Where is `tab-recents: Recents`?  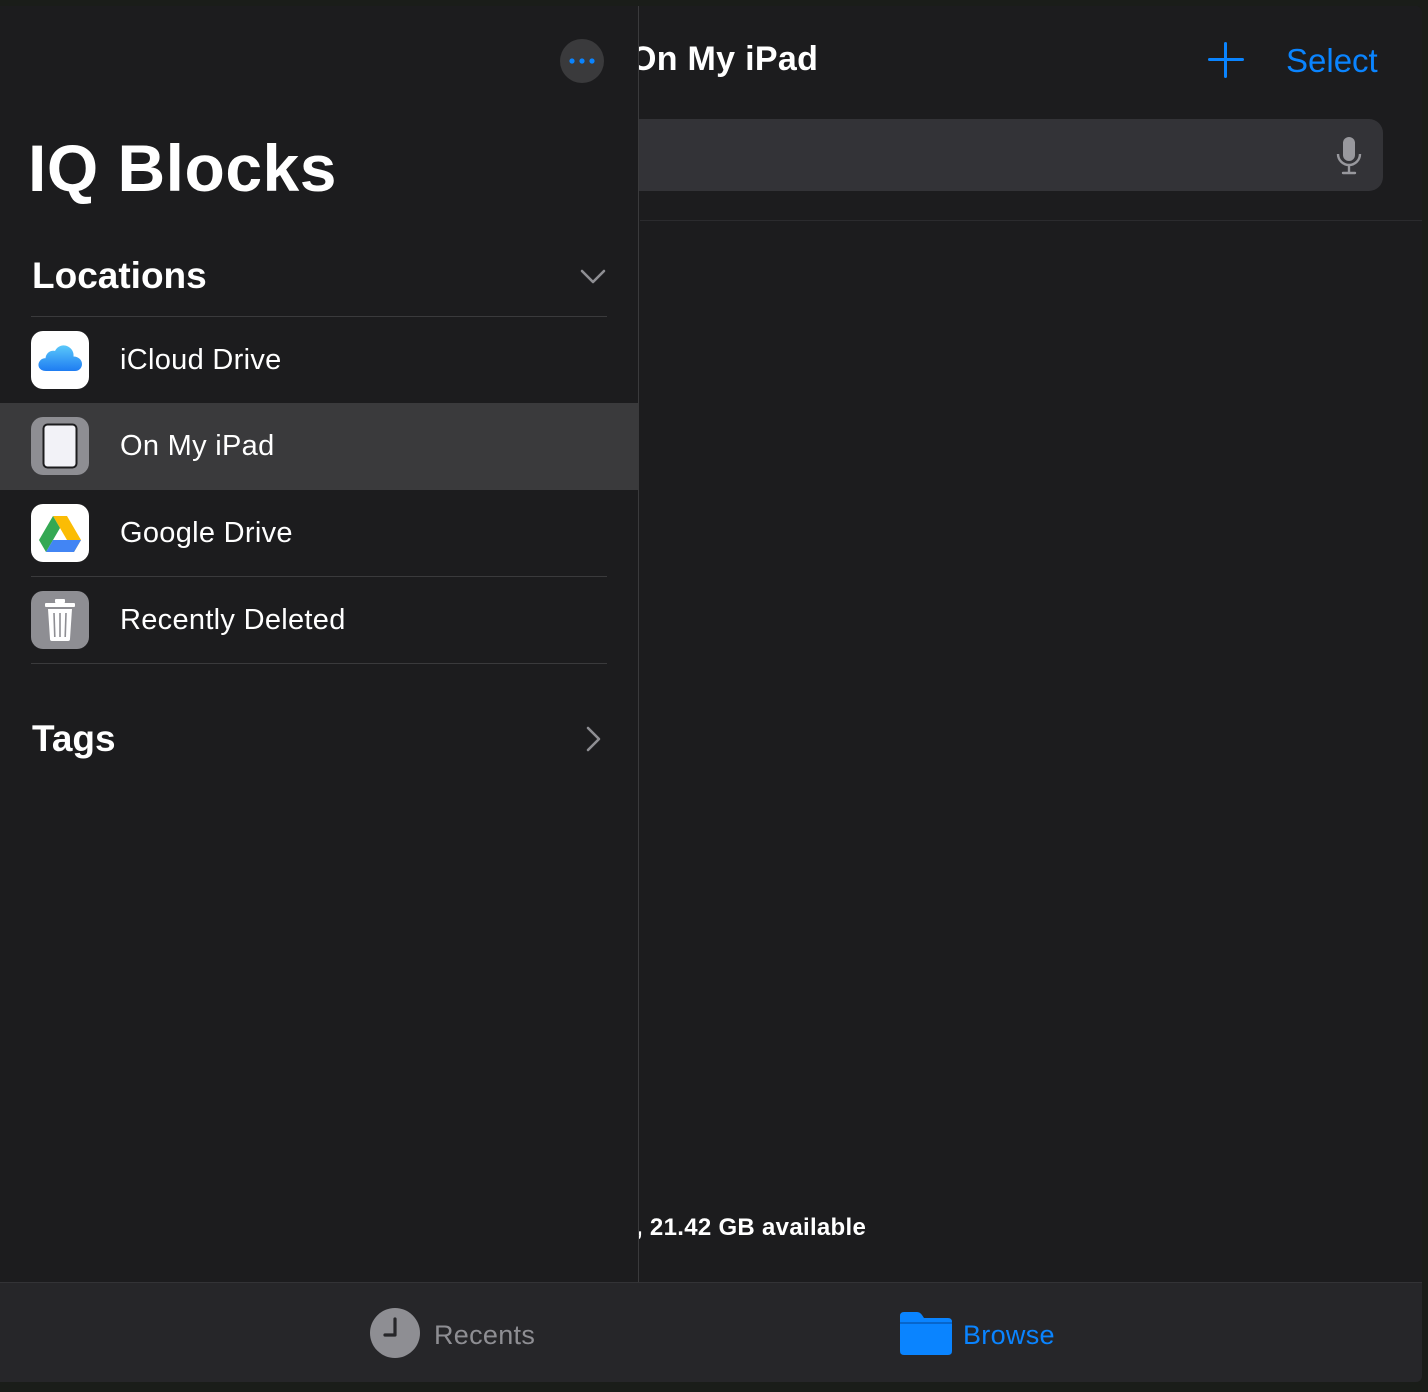 tab-recents: Recents is located at coordinates (470, 1332).